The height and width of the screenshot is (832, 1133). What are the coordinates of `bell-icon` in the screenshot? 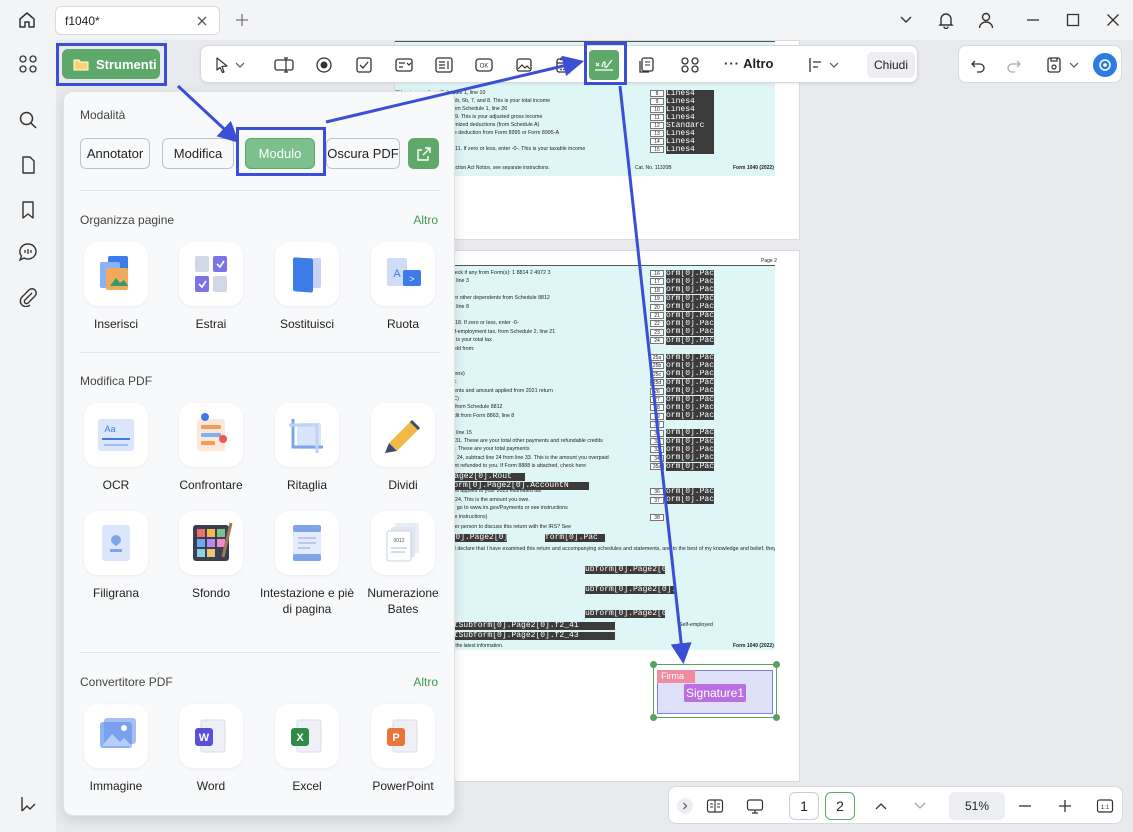 It's located at (946, 20).